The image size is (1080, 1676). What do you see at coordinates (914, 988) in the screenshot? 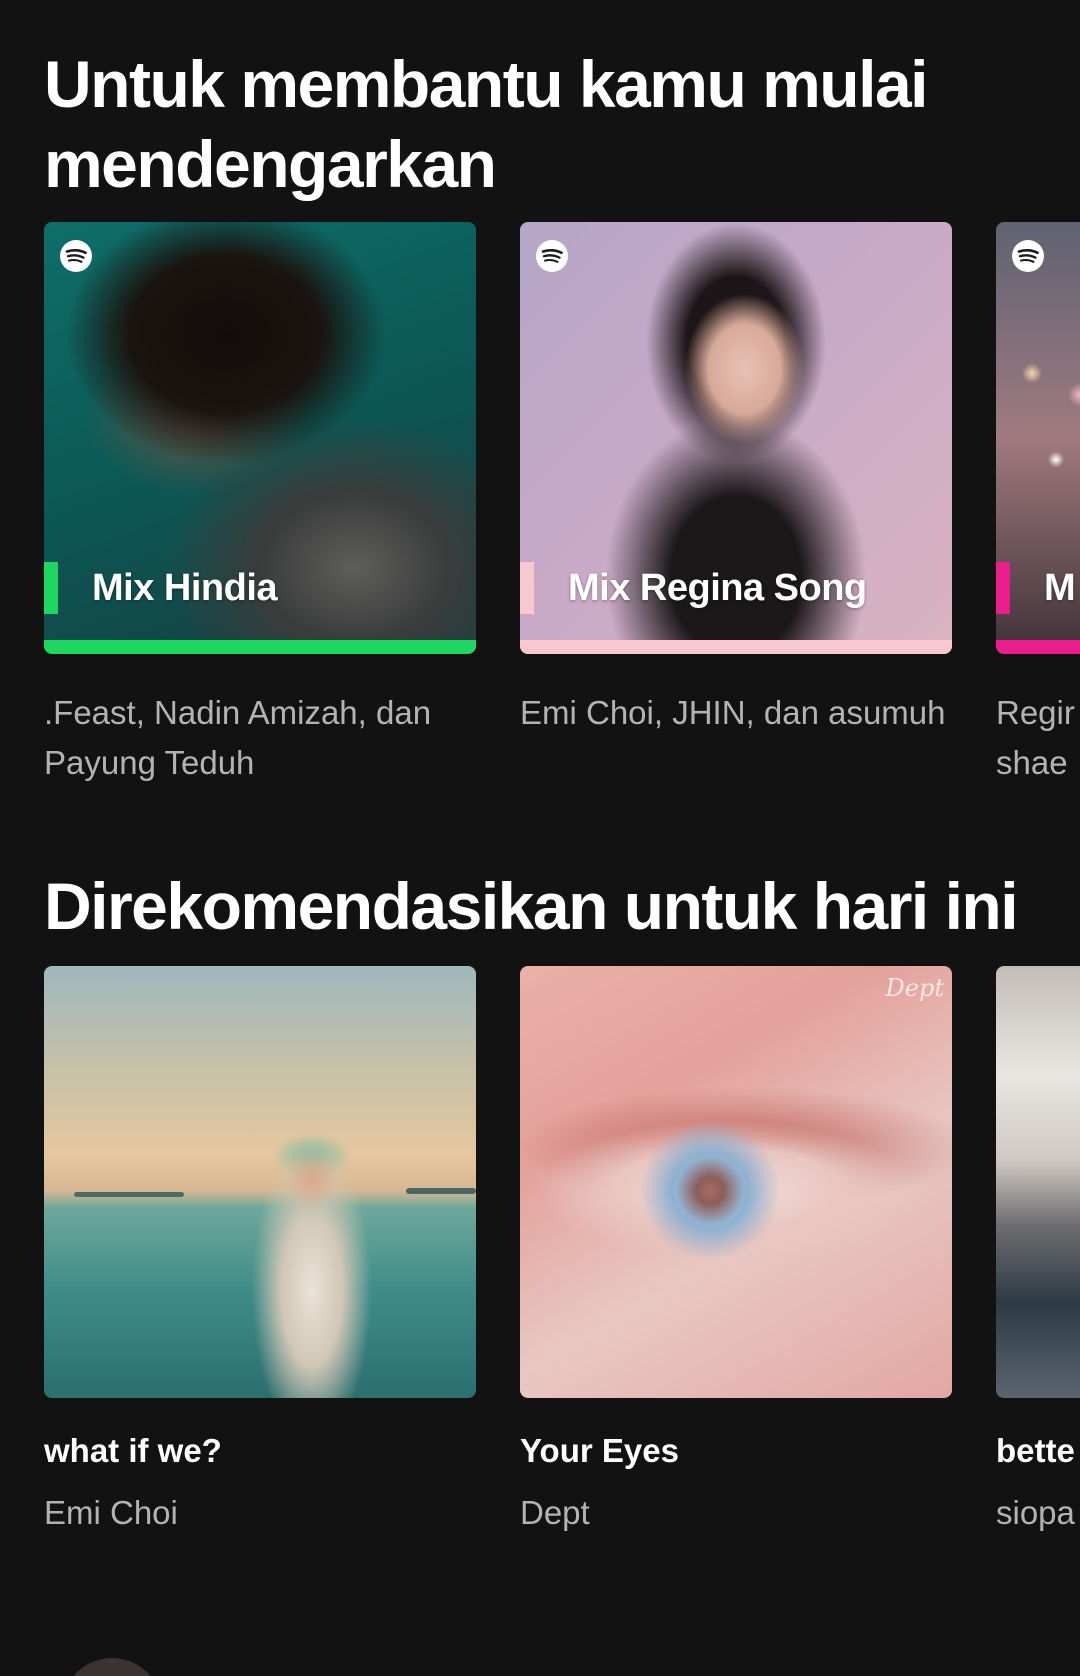
I see `cover-art-signature: Dept` at bounding box center [914, 988].